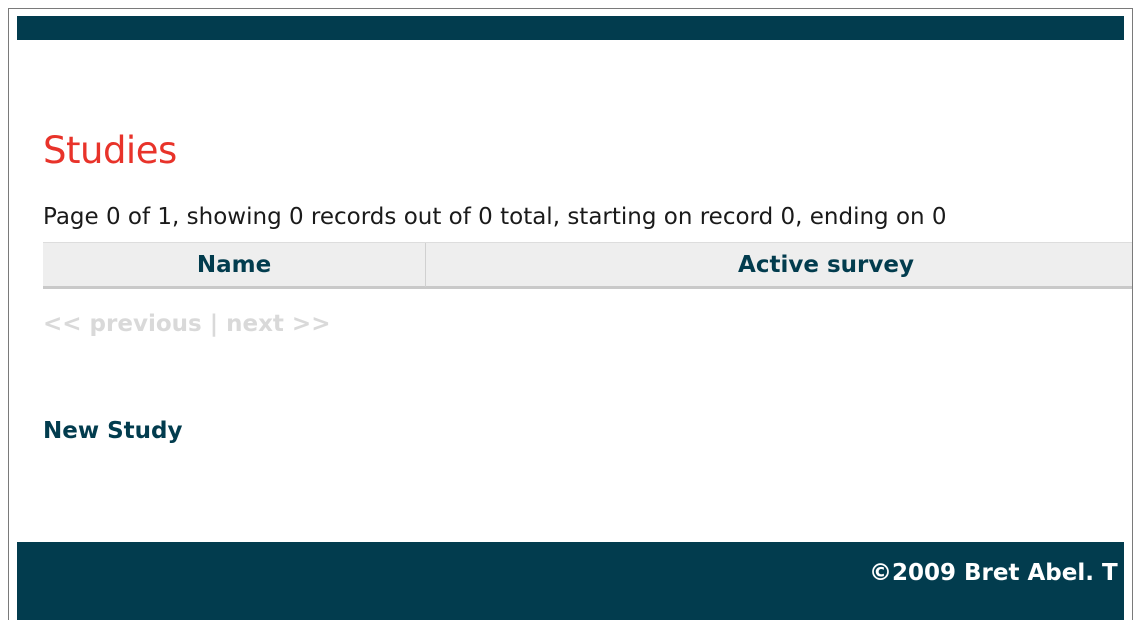  Describe the element at coordinates (110, 150) in the screenshot. I see `page-title: Studies` at that location.